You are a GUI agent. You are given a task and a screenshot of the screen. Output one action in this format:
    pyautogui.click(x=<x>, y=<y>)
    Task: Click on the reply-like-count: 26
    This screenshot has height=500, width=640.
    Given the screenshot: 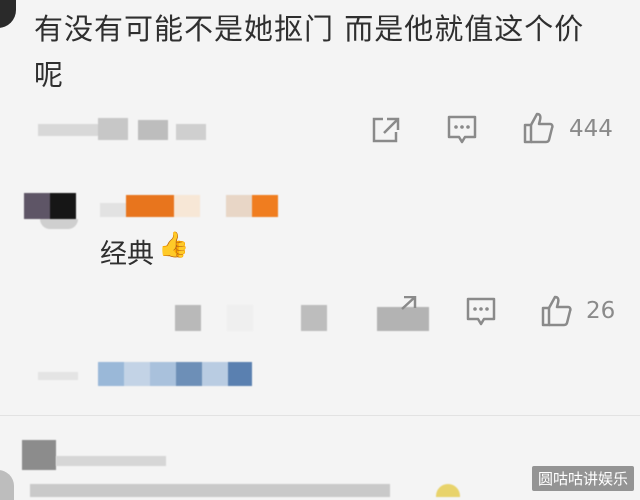 What is the action you would take?
    pyautogui.click(x=601, y=311)
    